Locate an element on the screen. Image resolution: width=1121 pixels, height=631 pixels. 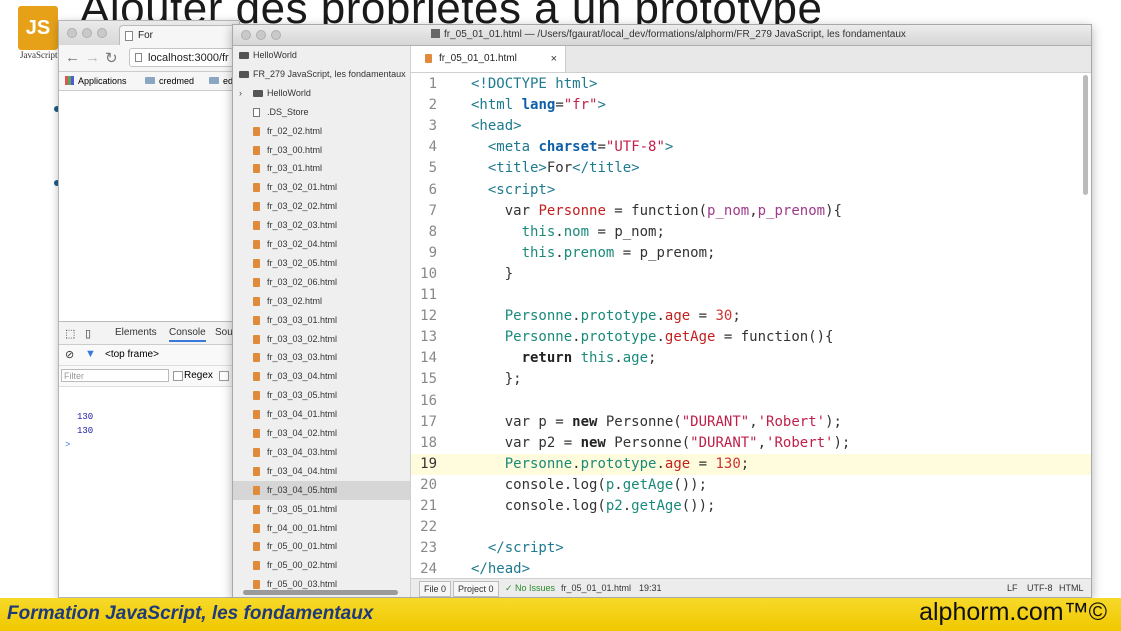
console-prompt: > is located at coordinates (67, 445).